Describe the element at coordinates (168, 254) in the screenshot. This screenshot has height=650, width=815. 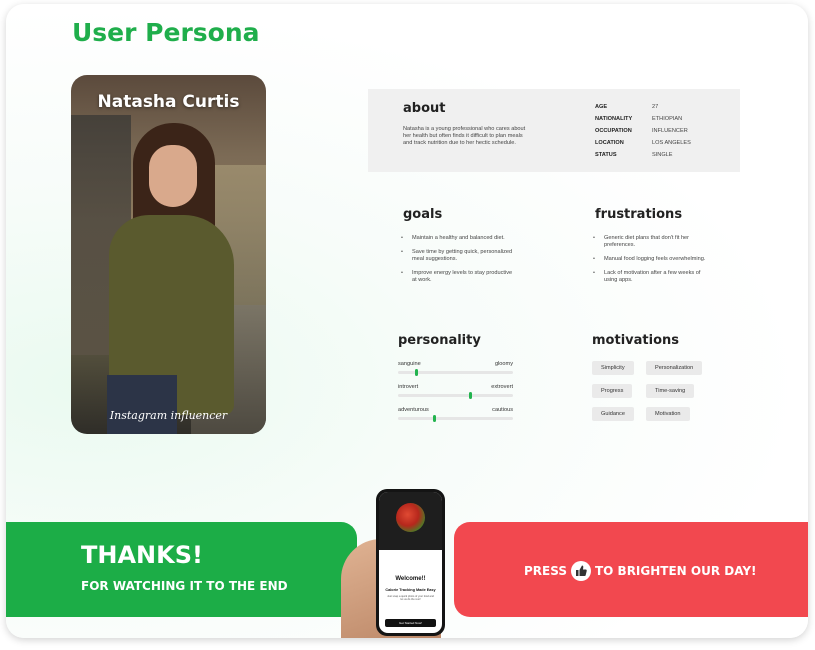
I see `persona-photo: Natasha Curtis Instagram influencer` at that location.